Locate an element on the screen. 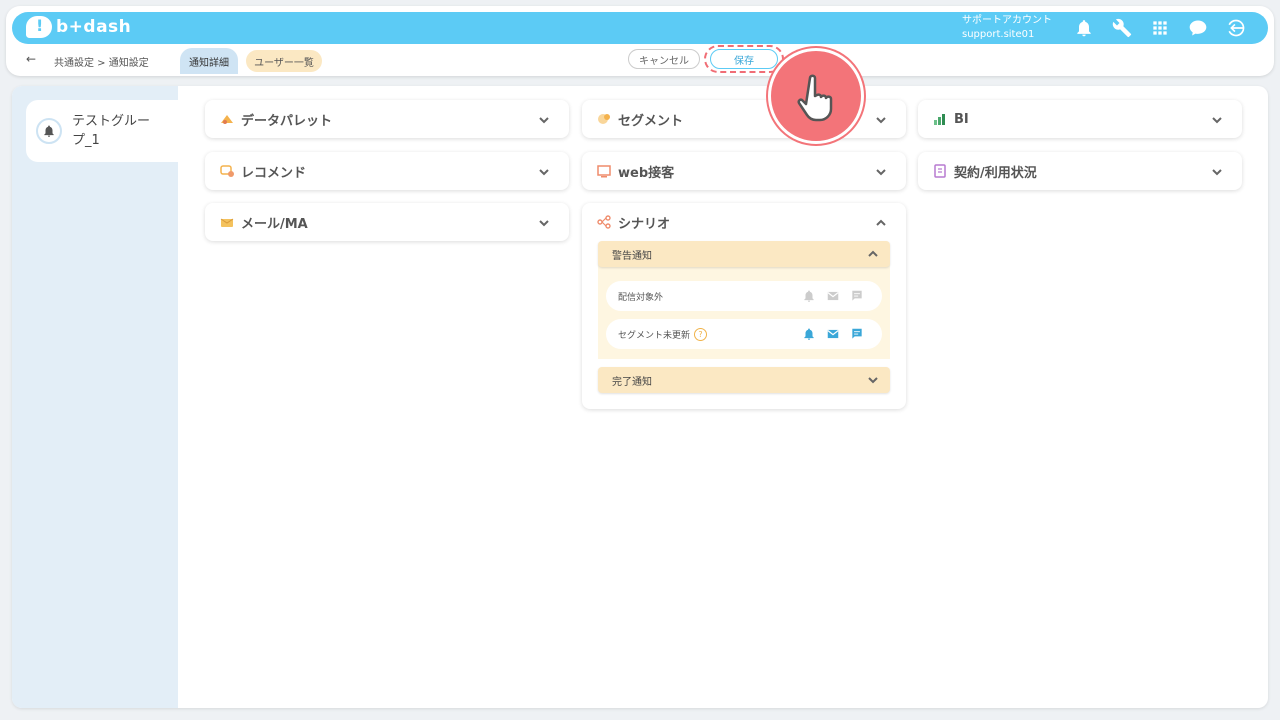 Image resolution: width=1280 pixels, height=720 pixels. cancel-button: キャンセル is located at coordinates (664, 59).